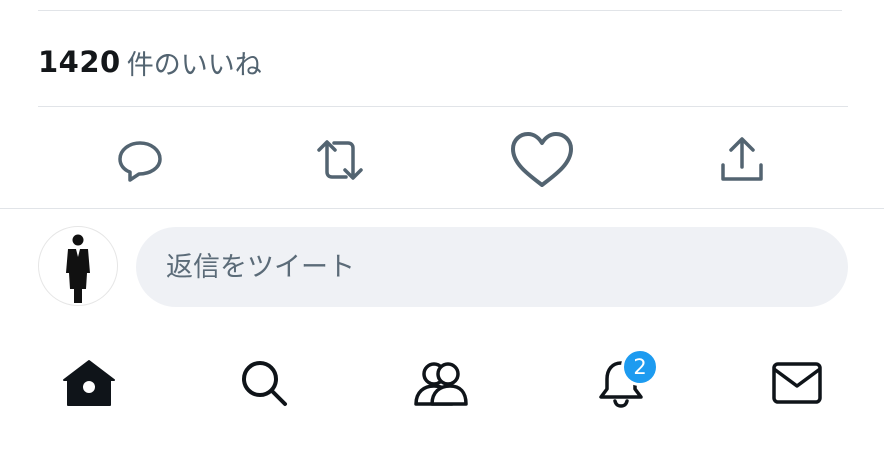 The height and width of the screenshot is (466, 884). What do you see at coordinates (194, 65) in the screenshot?
I see `likes-label: 件のいいね` at bounding box center [194, 65].